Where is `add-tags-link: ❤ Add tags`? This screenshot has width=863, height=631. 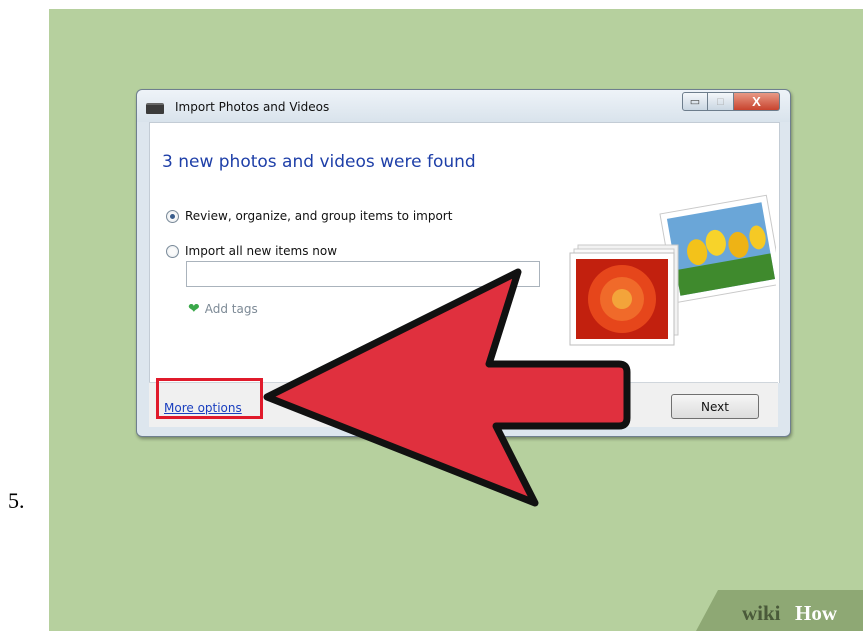 add-tags-link: ❤ Add tags is located at coordinates (223, 309).